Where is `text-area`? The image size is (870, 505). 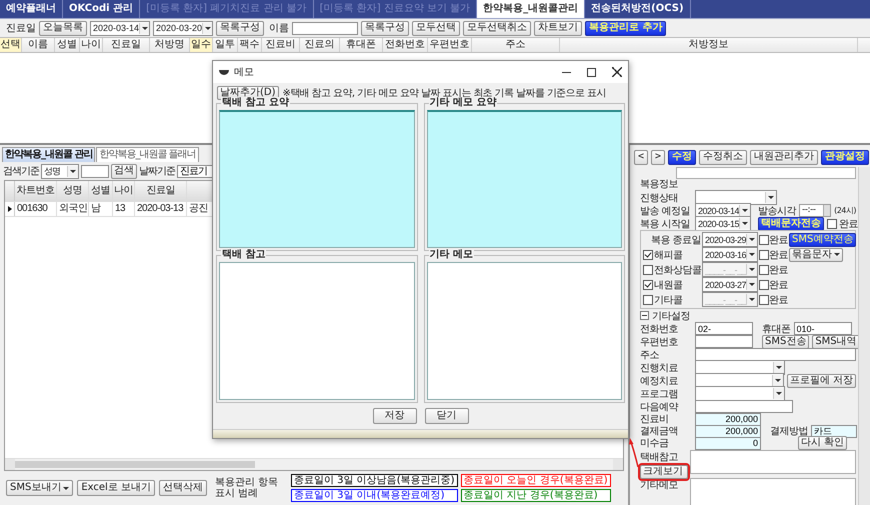
text-area is located at coordinates (766, 173).